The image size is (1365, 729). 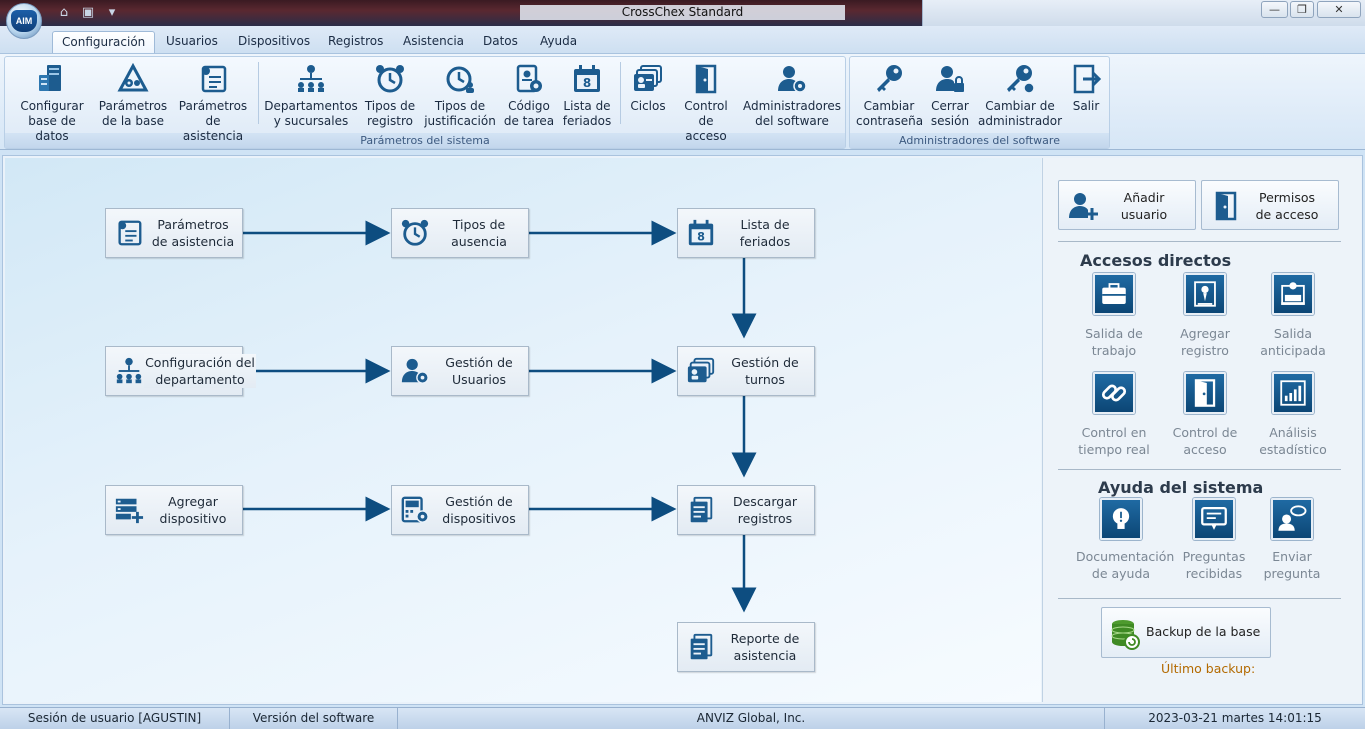 I want to click on svg-text: 8, so click(x=701, y=237).